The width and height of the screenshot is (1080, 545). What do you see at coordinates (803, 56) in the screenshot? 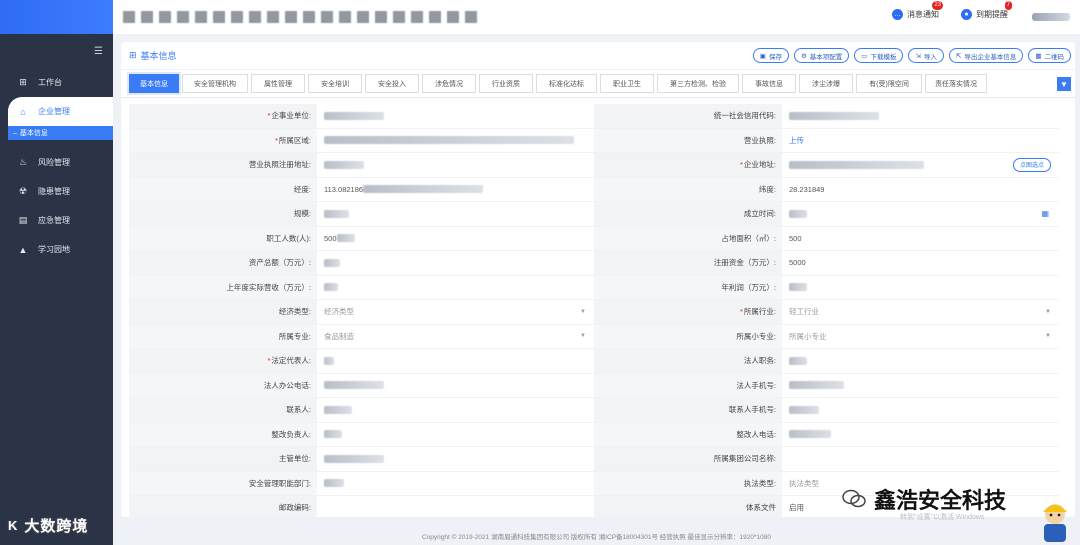
I see `gear-icon: ⚙` at bounding box center [803, 56].